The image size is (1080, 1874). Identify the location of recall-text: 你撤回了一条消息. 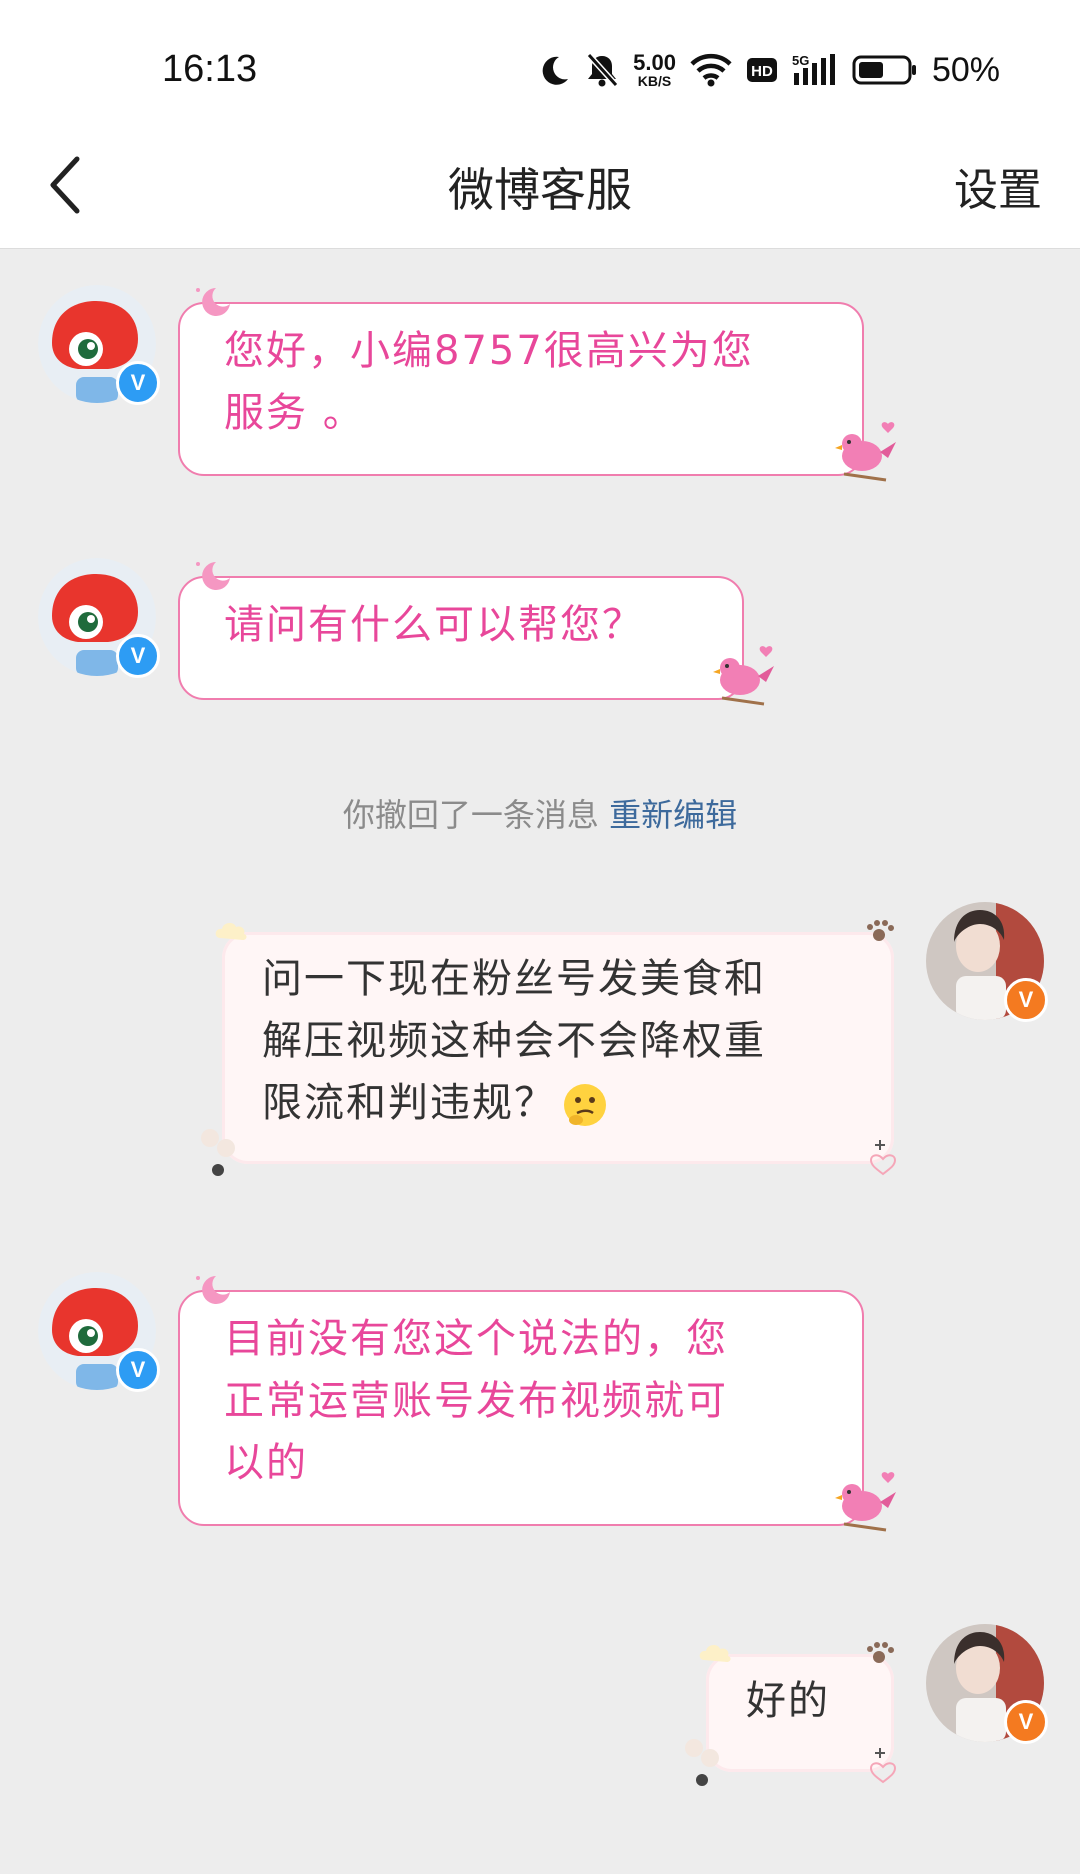
(470, 815).